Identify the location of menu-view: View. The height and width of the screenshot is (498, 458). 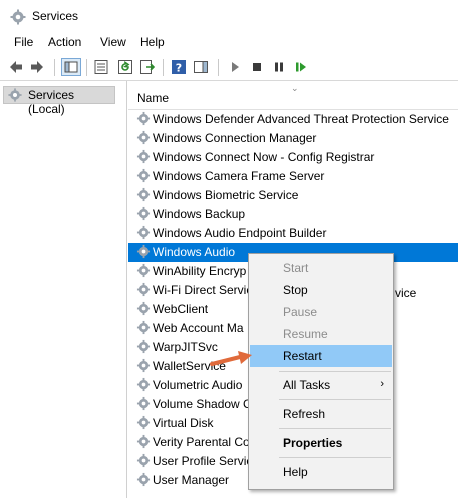
(113, 42).